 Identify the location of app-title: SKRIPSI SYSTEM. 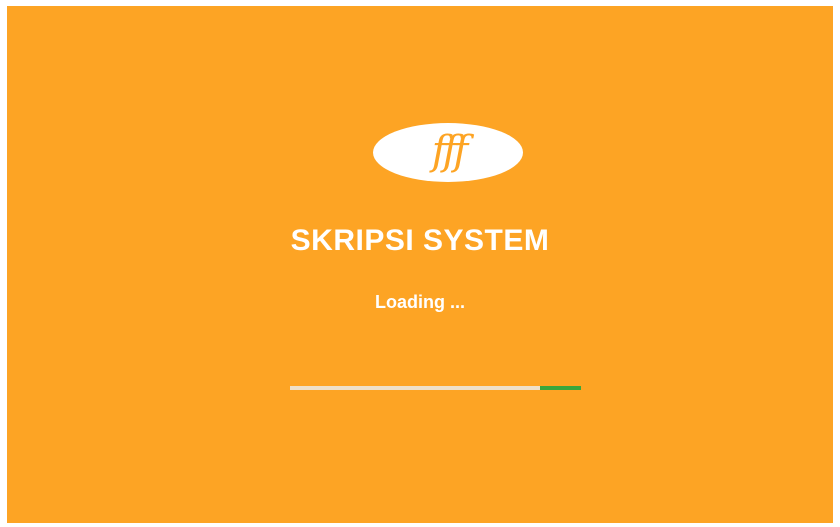
(420, 240).